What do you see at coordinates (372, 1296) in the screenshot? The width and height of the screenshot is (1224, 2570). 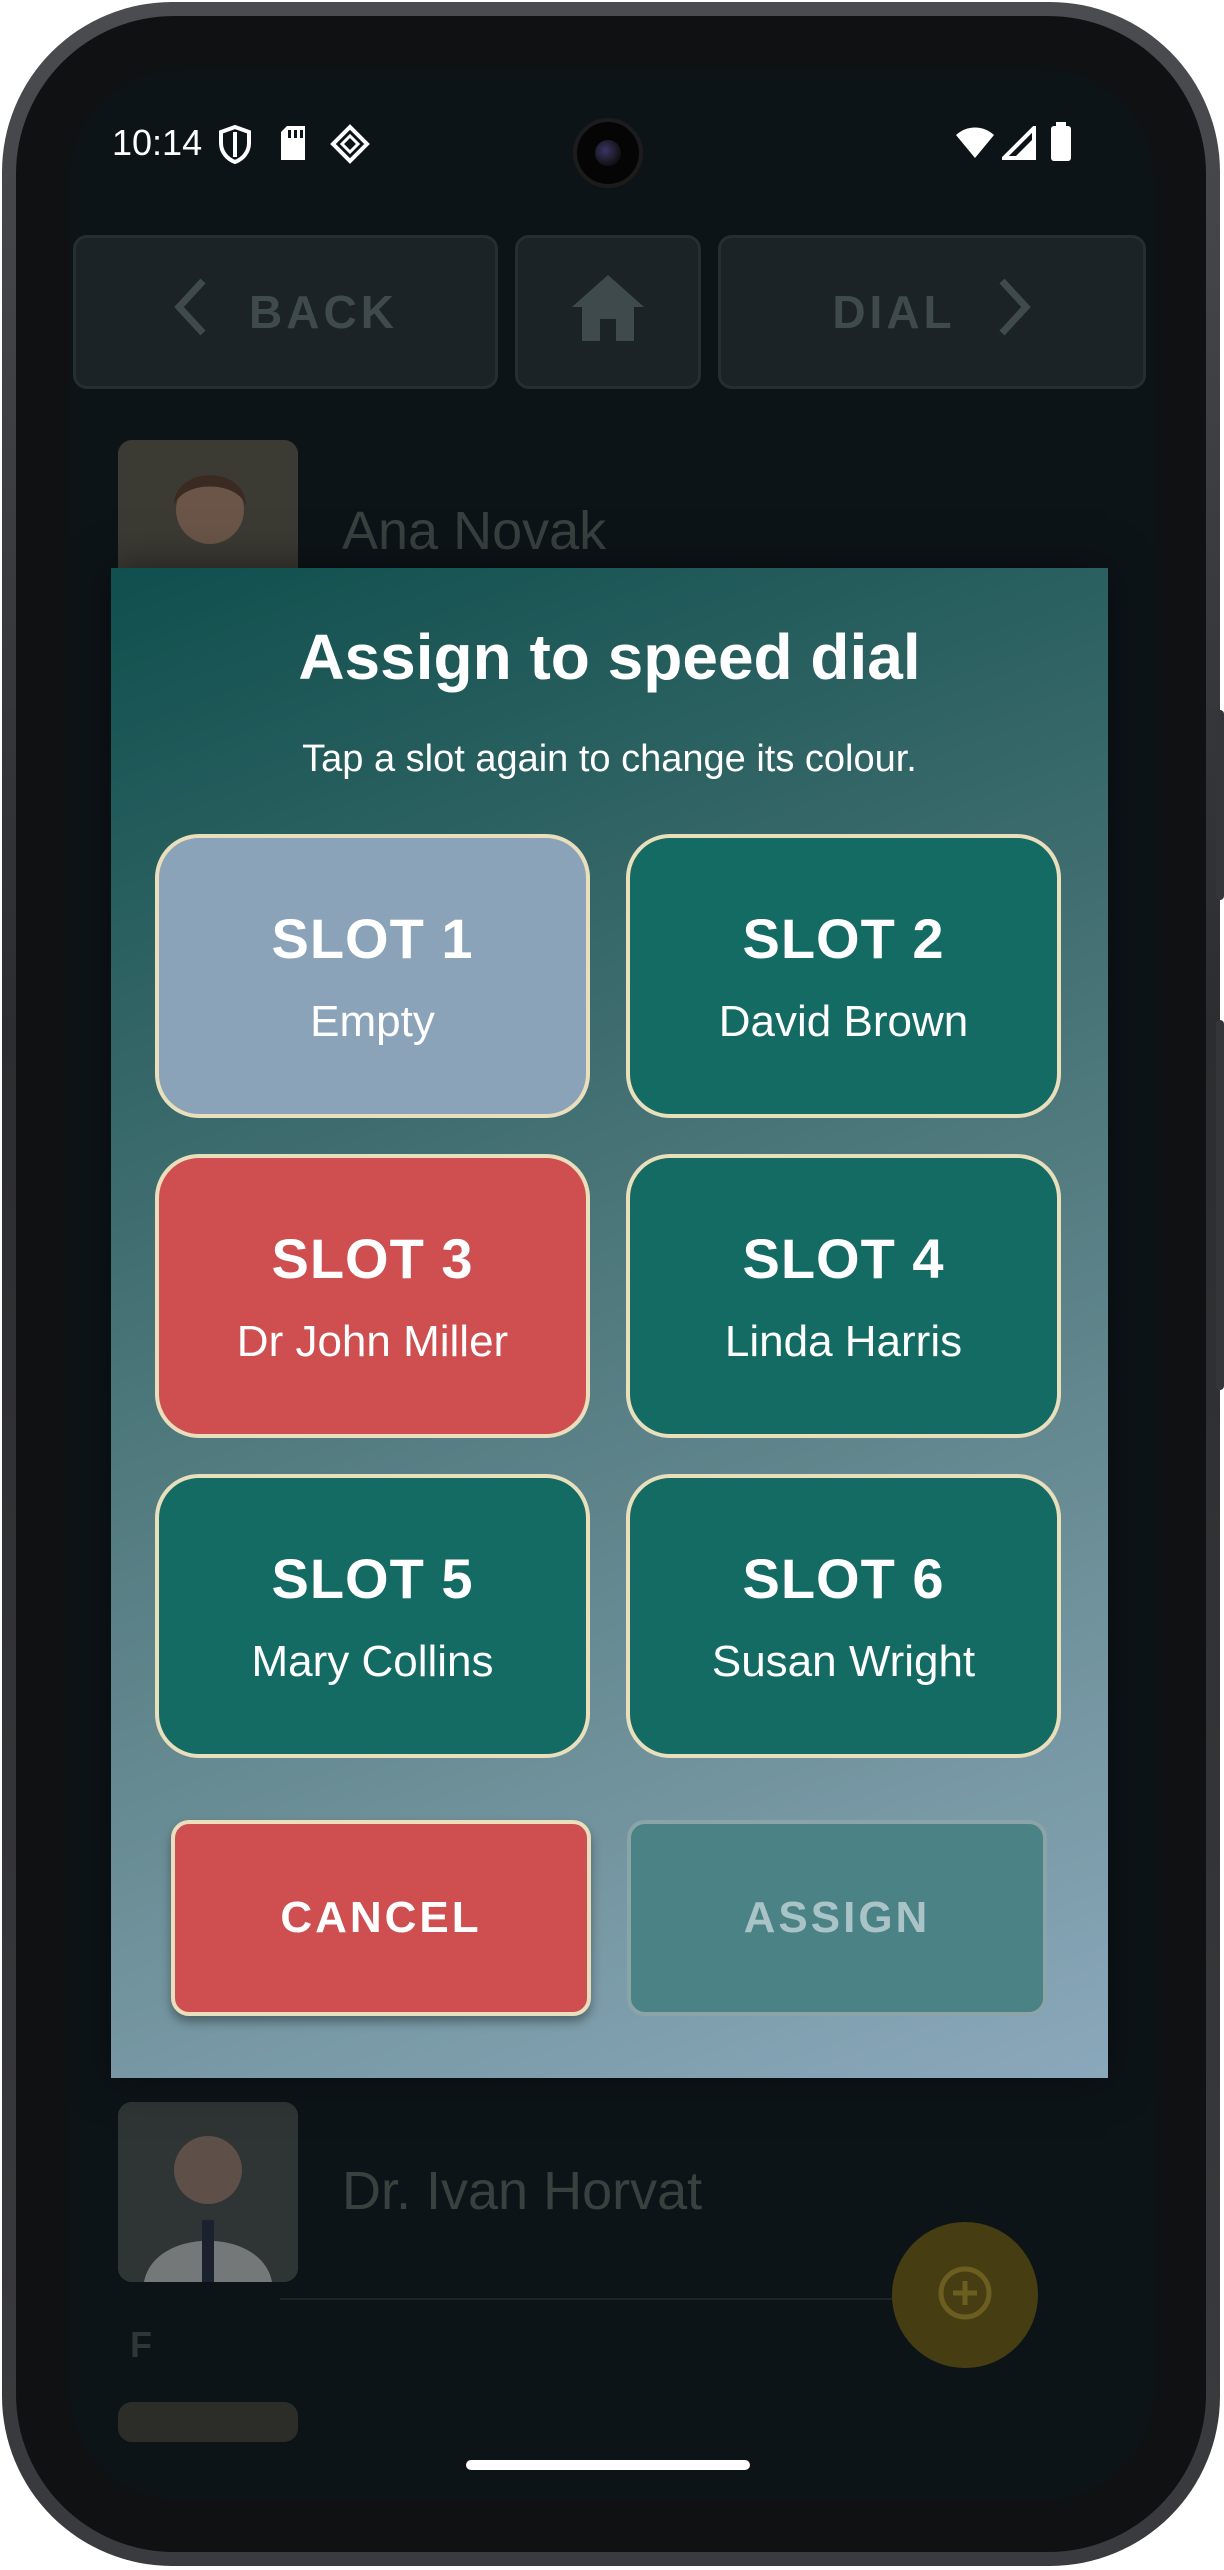 I see `slot-3-button: SLOT 3 Dr John Miller` at bounding box center [372, 1296].